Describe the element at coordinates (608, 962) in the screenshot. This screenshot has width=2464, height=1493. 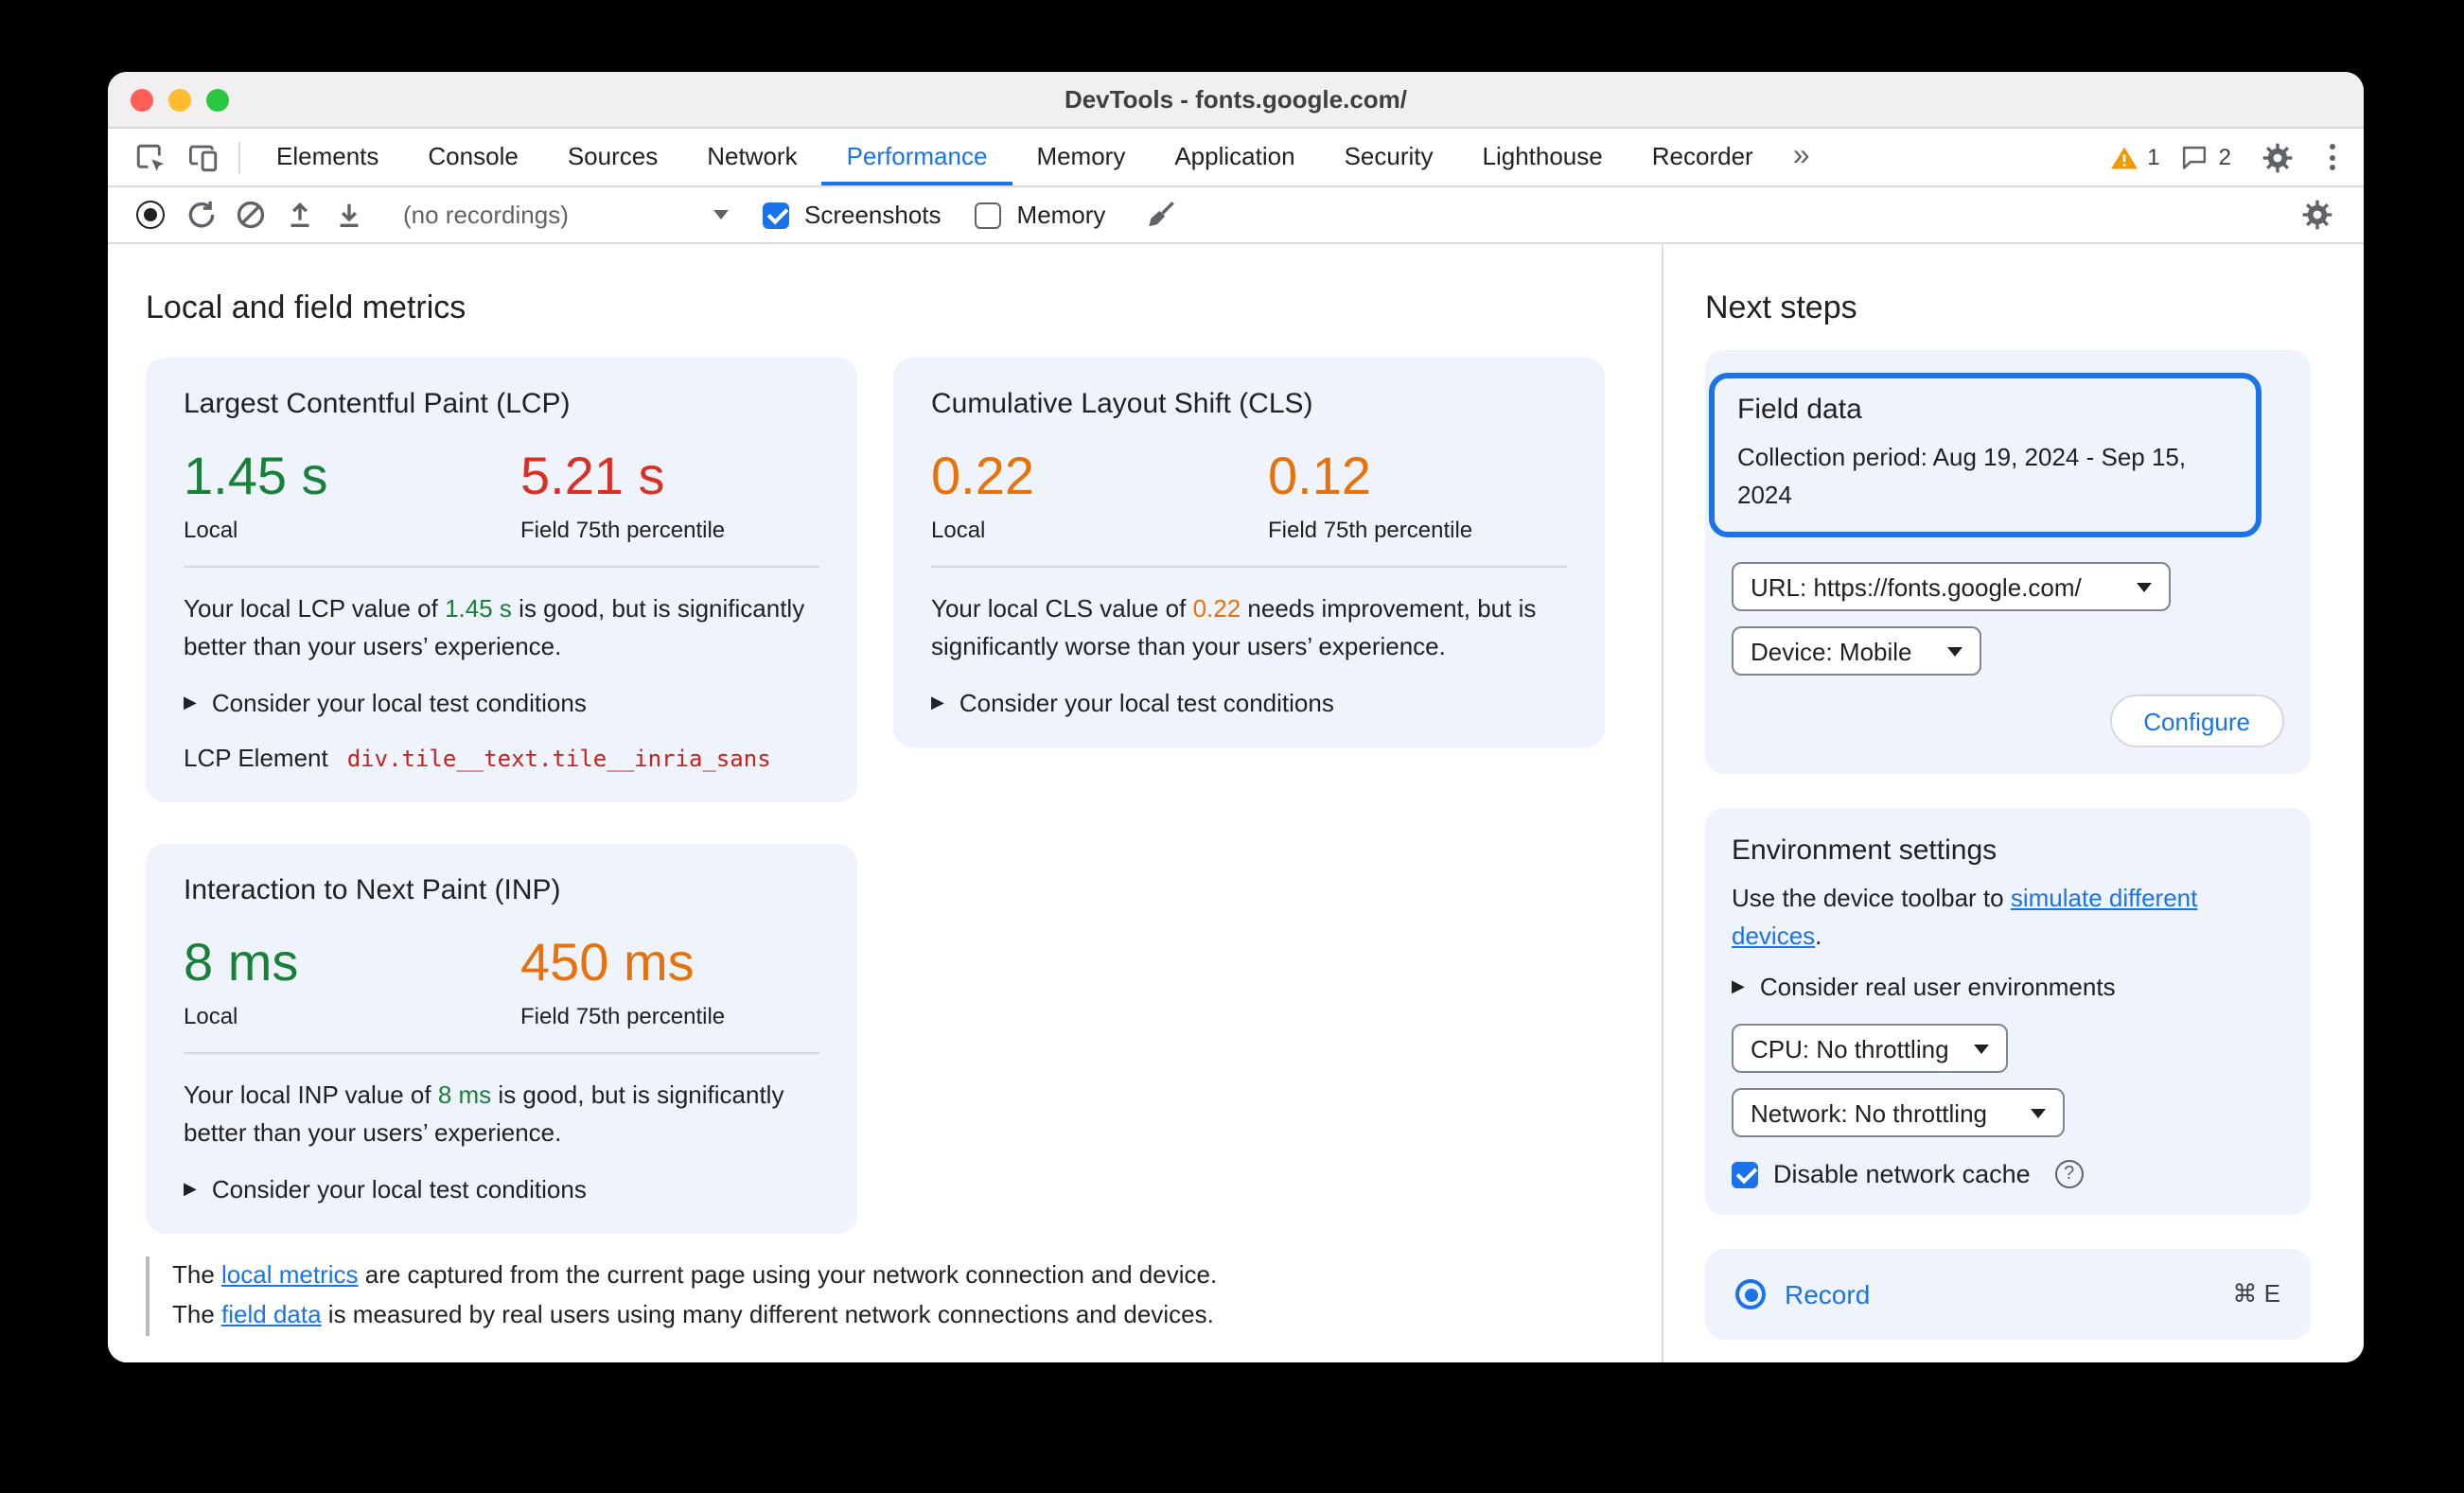
I see `inp-field-value: 450 ms` at that location.